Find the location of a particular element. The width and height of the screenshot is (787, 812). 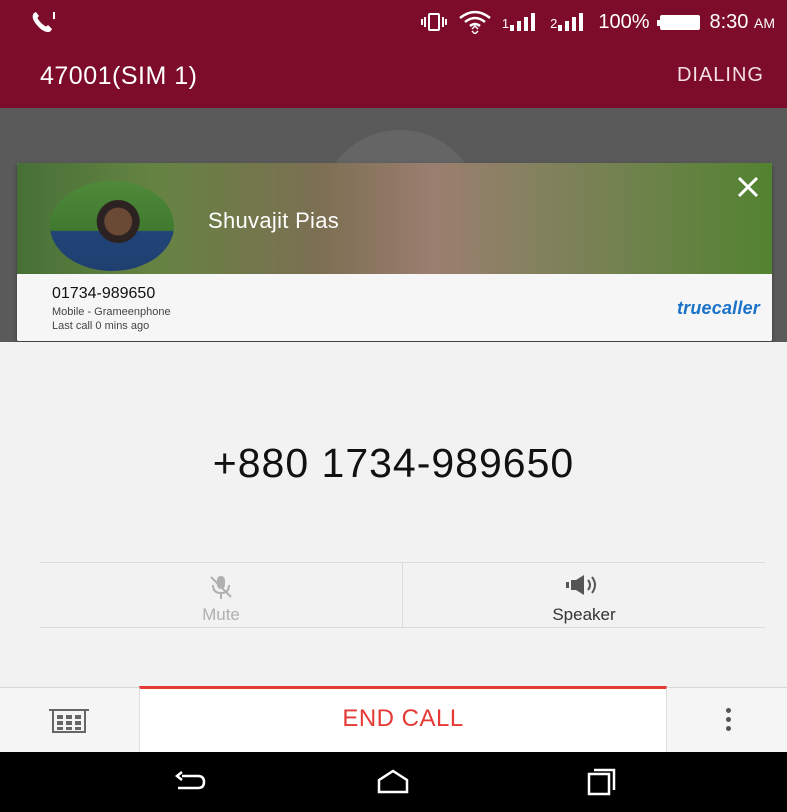

speaker-label: Speaker is located at coordinates (584, 614).